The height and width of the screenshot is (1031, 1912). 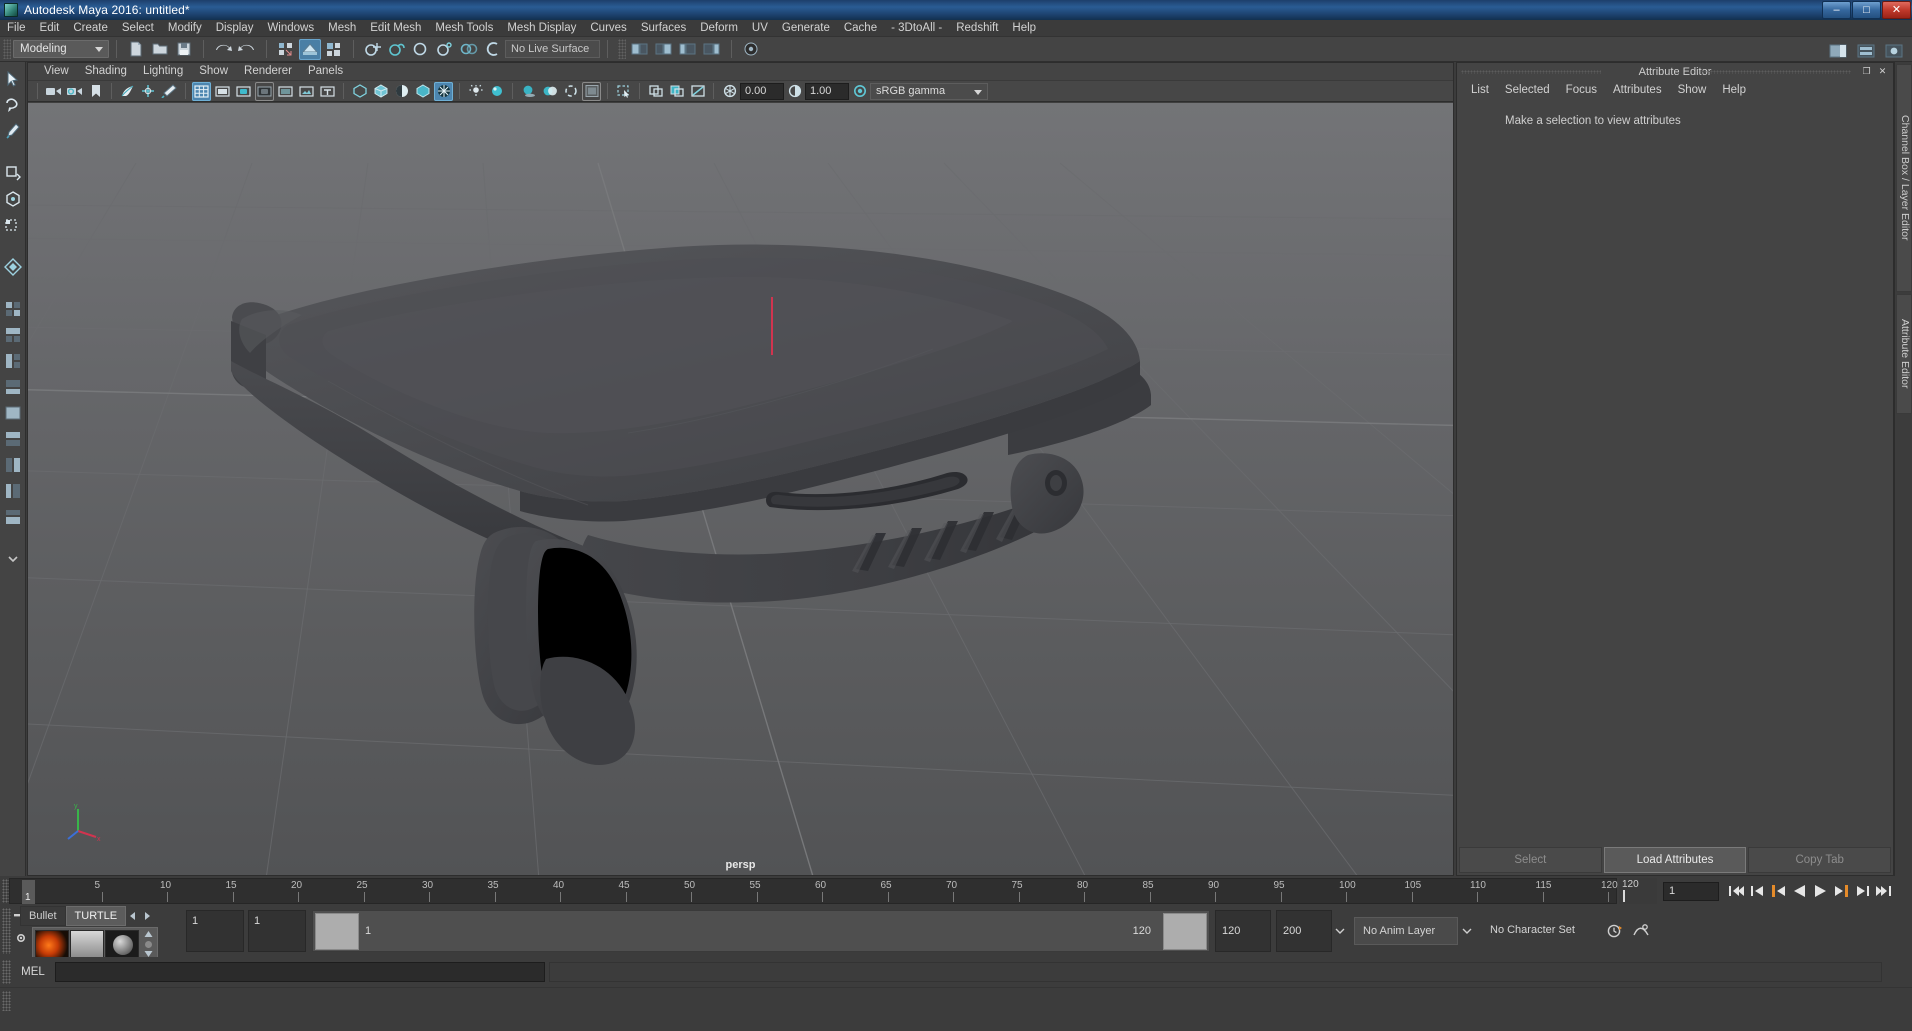 What do you see at coordinates (469, 49) in the screenshot?
I see `snap-to-view-plane-icon` at bounding box center [469, 49].